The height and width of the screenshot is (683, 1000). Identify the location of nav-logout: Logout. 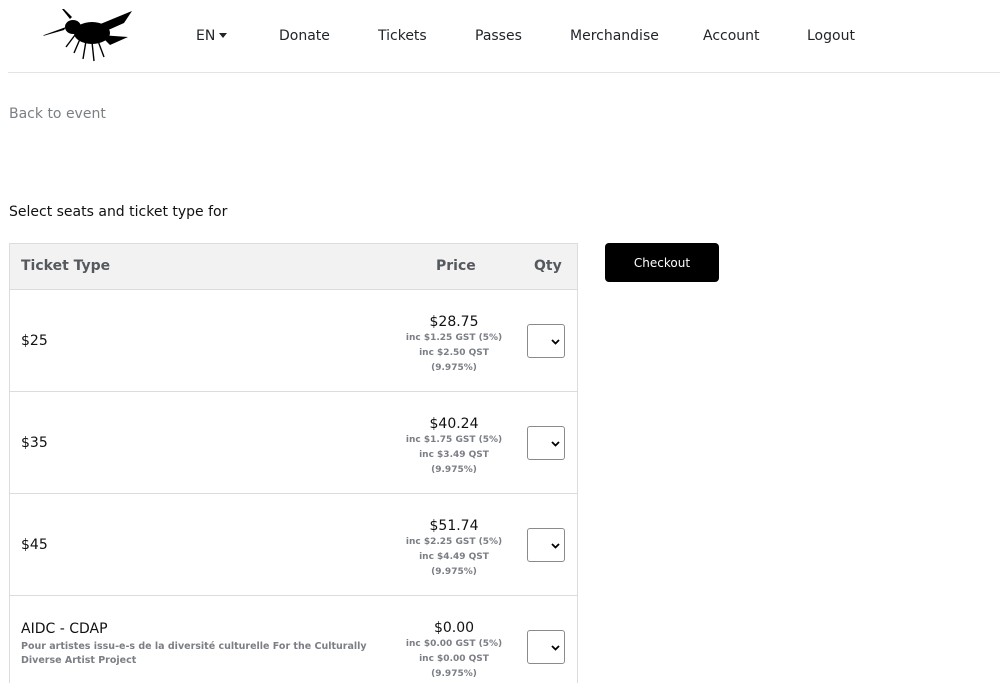
(831, 36).